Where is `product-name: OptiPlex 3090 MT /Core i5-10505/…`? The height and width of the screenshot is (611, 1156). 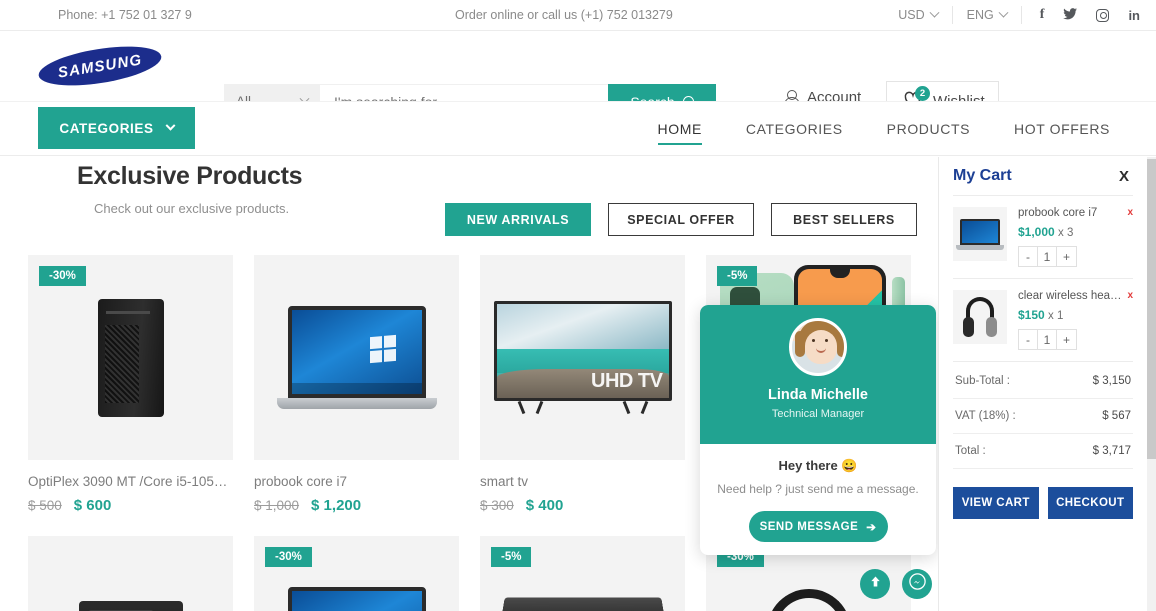
product-name: OptiPlex 3090 MT /Core i5-10505/… is located at coordinates (130, 481).